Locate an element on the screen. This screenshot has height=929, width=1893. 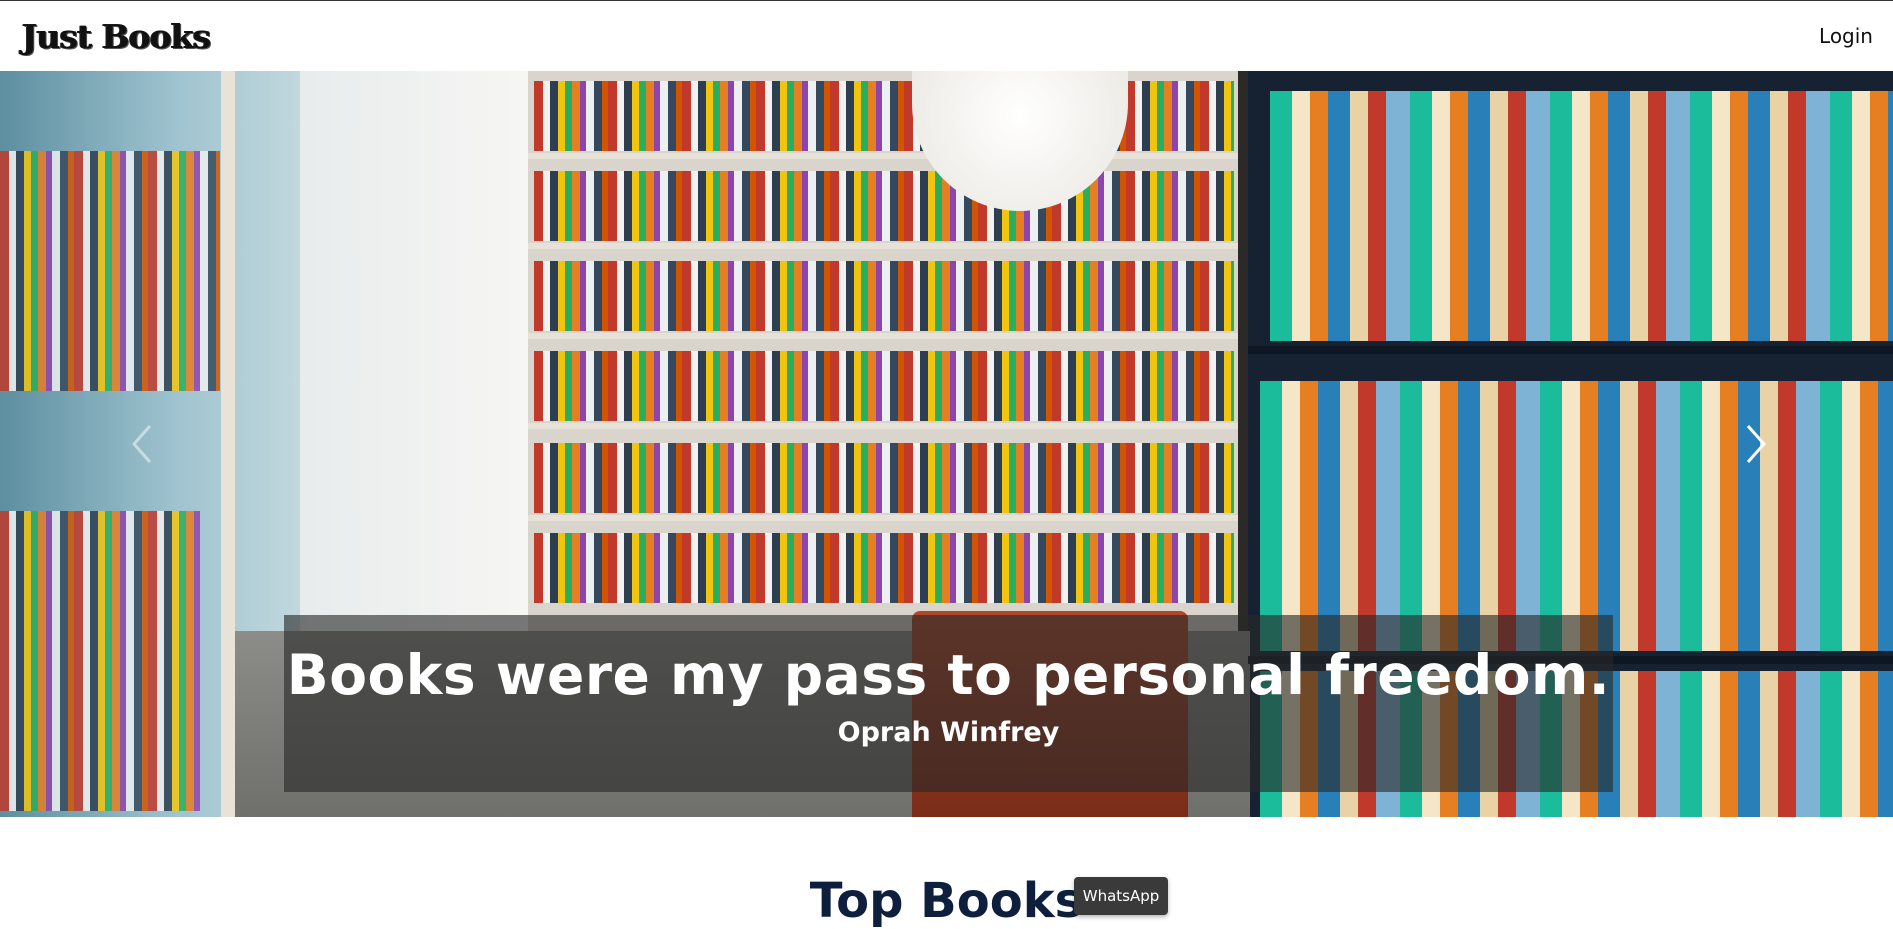
carousel-next-button is located at coordinates (1756, 444).